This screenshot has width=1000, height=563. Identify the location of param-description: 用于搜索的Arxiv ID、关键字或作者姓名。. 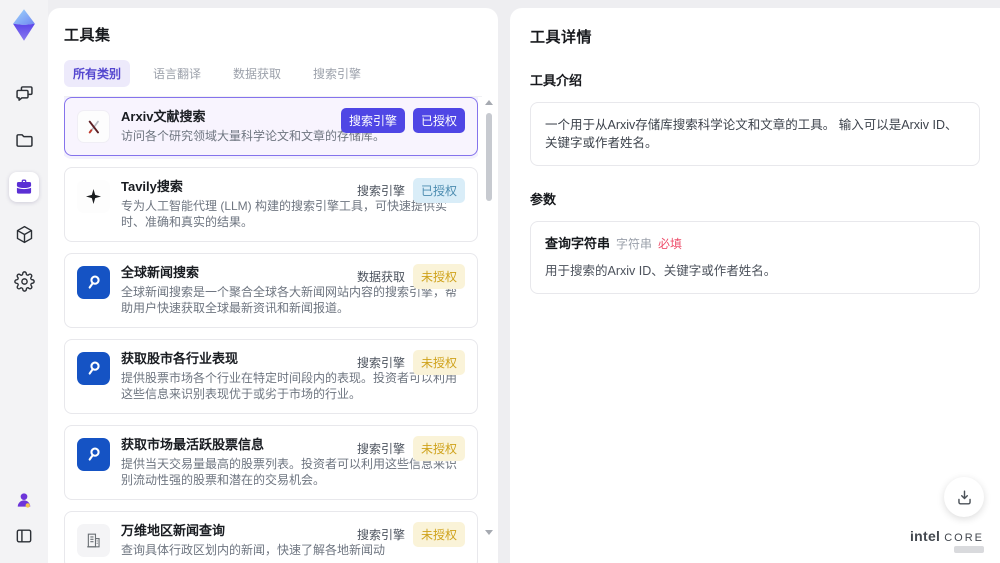
(661, 271).